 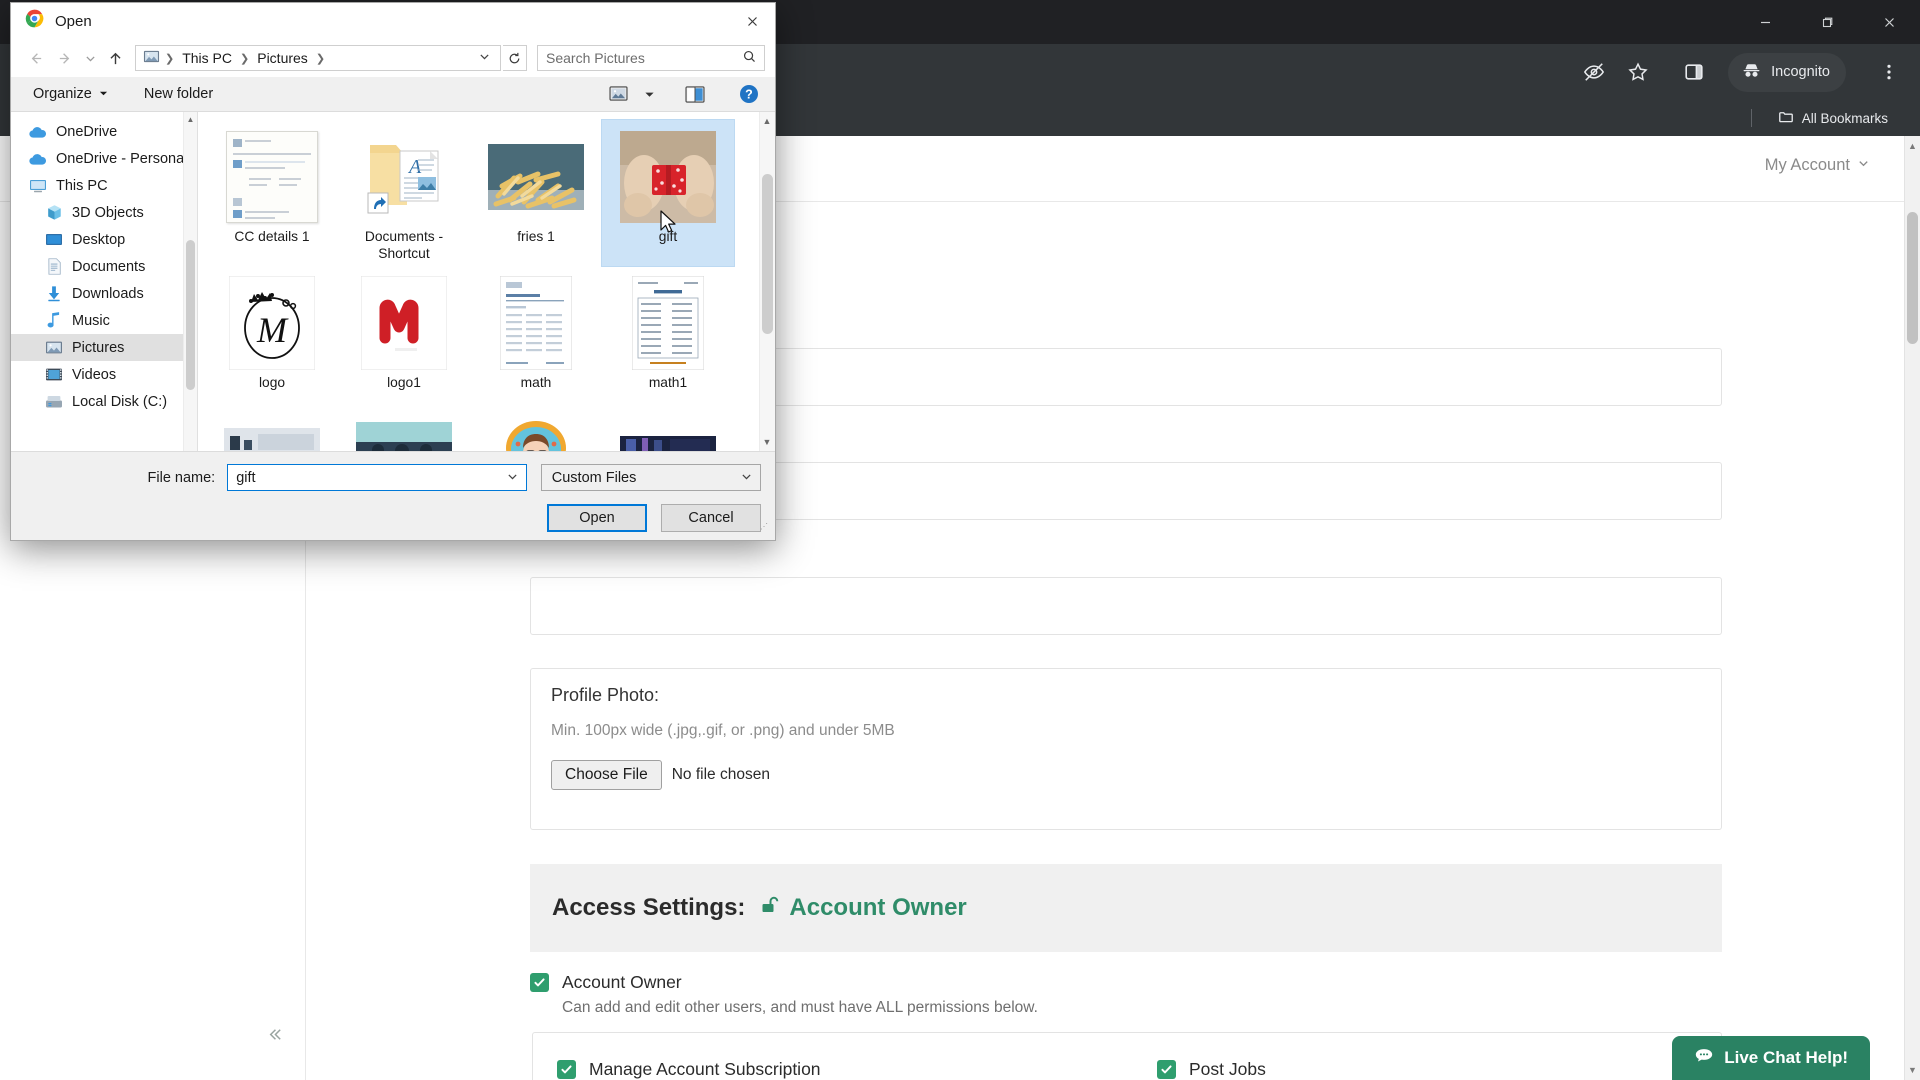 What do you see at coordinates (515, 58) in the screenshot?
I see `refresh-icon` at bounding box center [515, 58].